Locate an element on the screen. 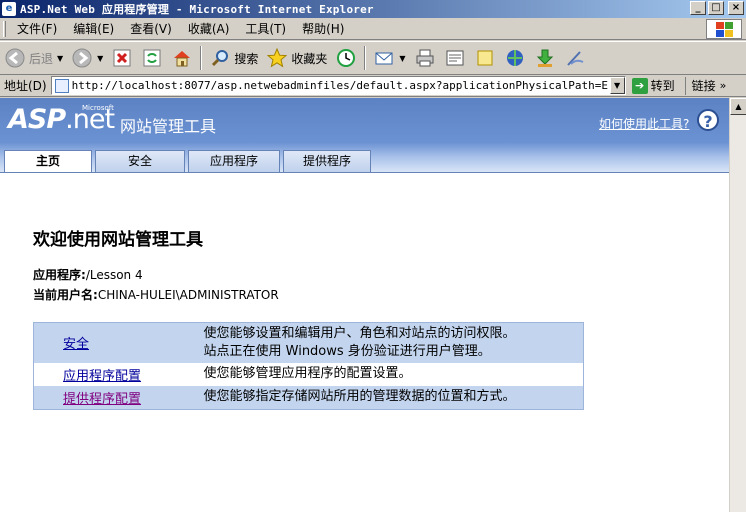 Image resolution: width=746 pixels, height=512 pixels. print-button is located at coordinates (425, 58).